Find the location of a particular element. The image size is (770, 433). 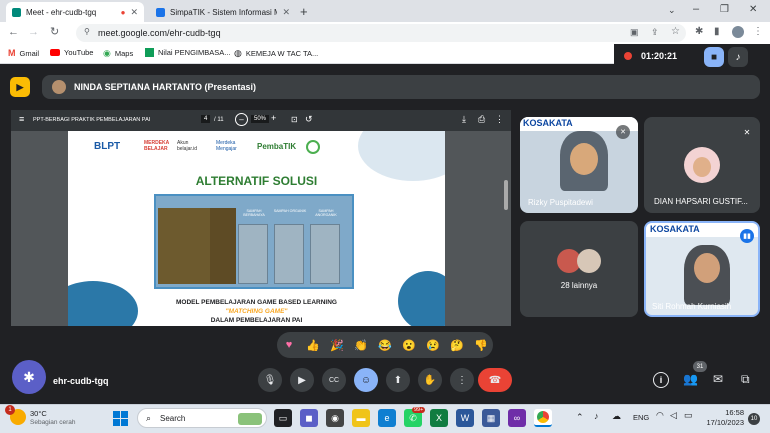

thumbs-down-icon: 👎 is located at coordinates (481, 345).